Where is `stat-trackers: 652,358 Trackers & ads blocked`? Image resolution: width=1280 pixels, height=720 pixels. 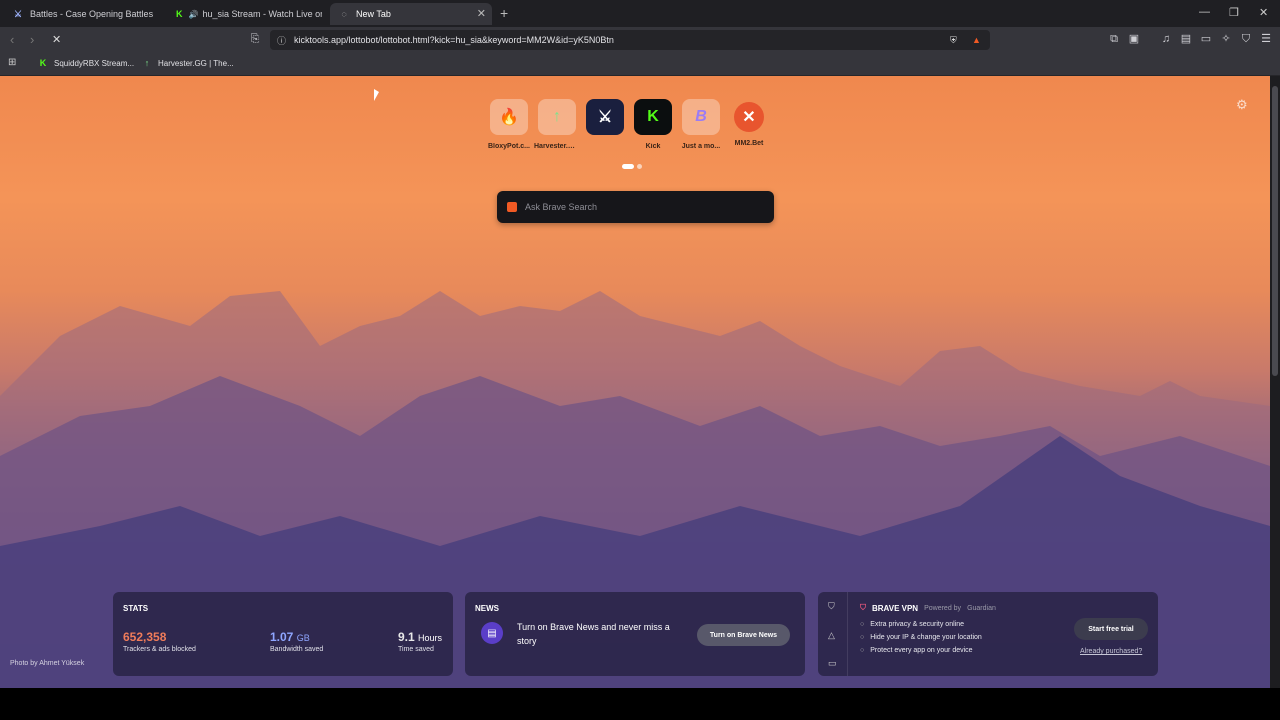
stat-trackers: 652,358 Trackers & ads blocked is located at coordinates (159, 641).